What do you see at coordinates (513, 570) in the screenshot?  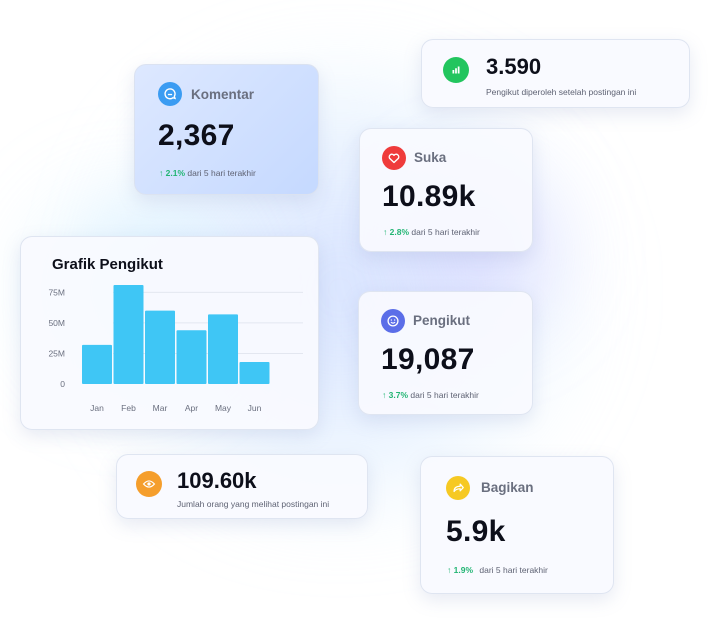 I see `shares-trend-text: dari 5 hari terakhir` at bounding box center [513, 570].